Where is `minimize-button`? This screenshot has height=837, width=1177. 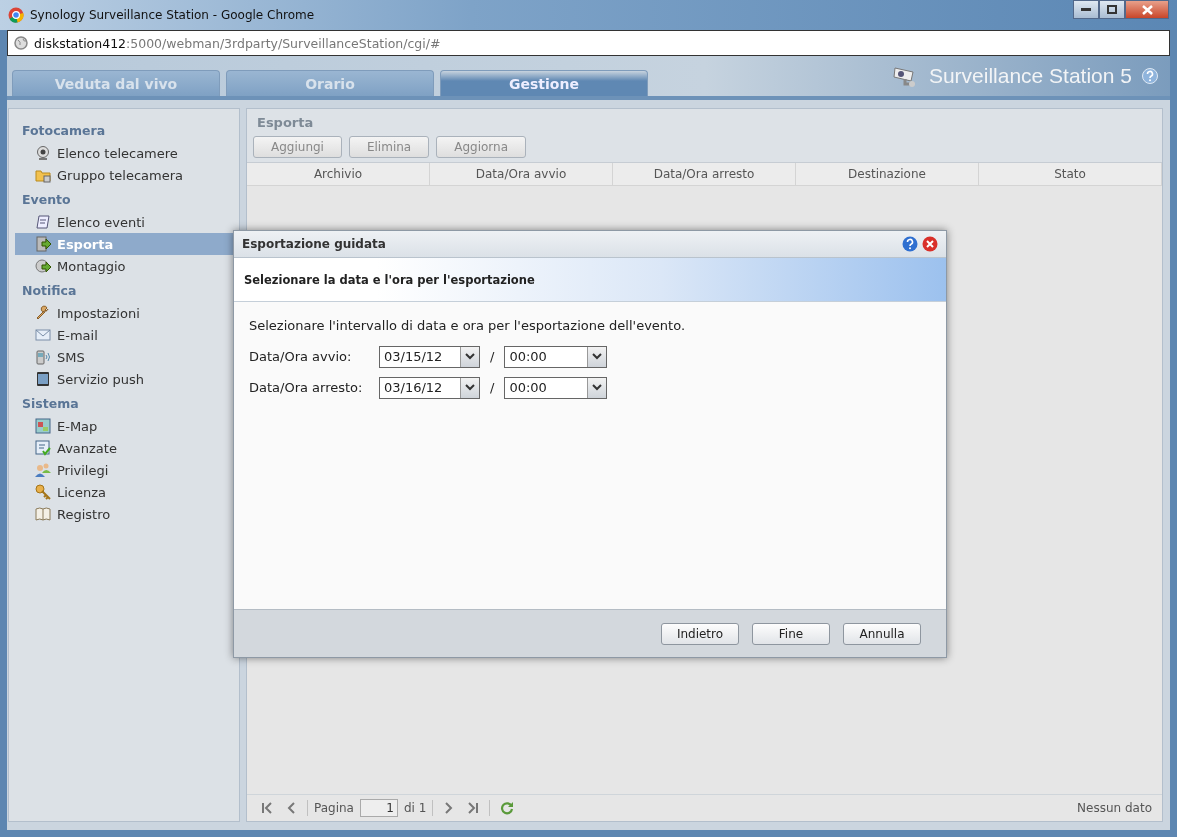 minimize-button is located at coordinates (1086, 9).